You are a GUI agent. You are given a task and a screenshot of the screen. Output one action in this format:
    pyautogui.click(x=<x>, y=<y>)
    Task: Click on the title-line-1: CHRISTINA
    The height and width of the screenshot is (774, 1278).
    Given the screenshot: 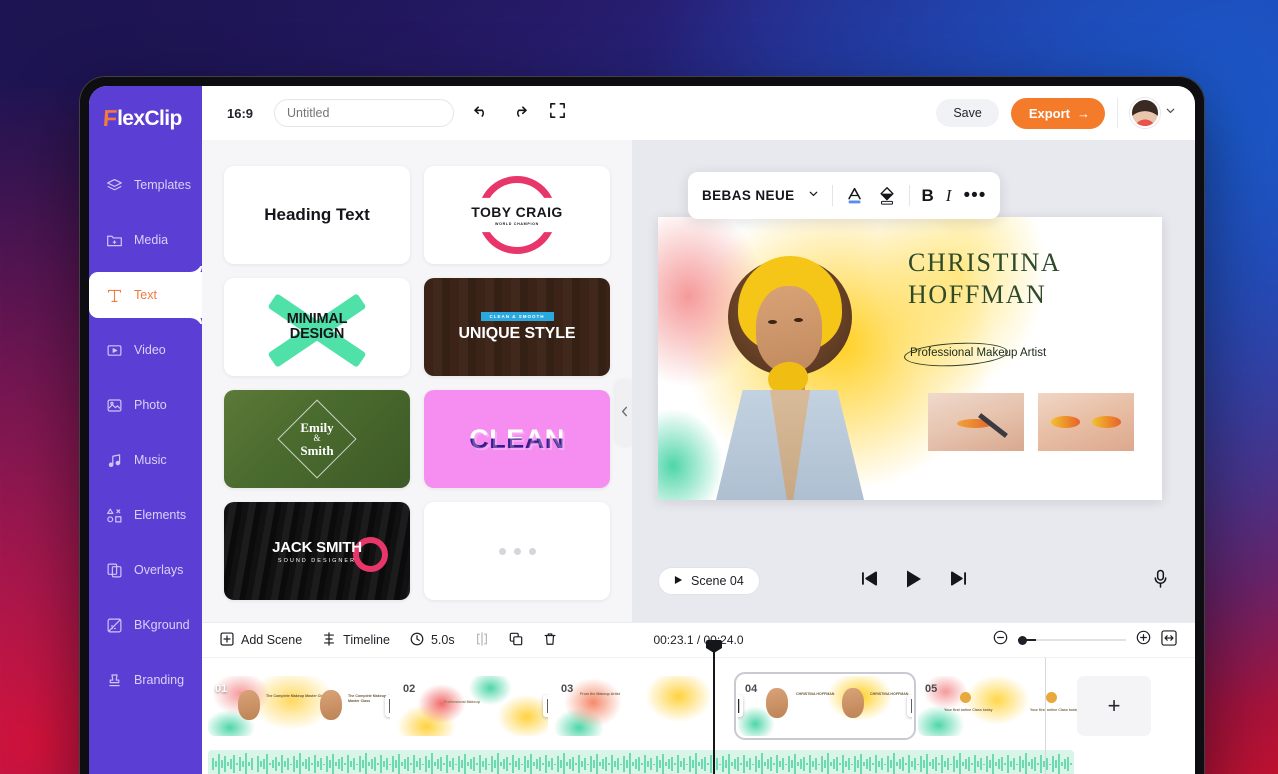 What is the action you would take?
    pyautogui.click(x=985, y=262)
    